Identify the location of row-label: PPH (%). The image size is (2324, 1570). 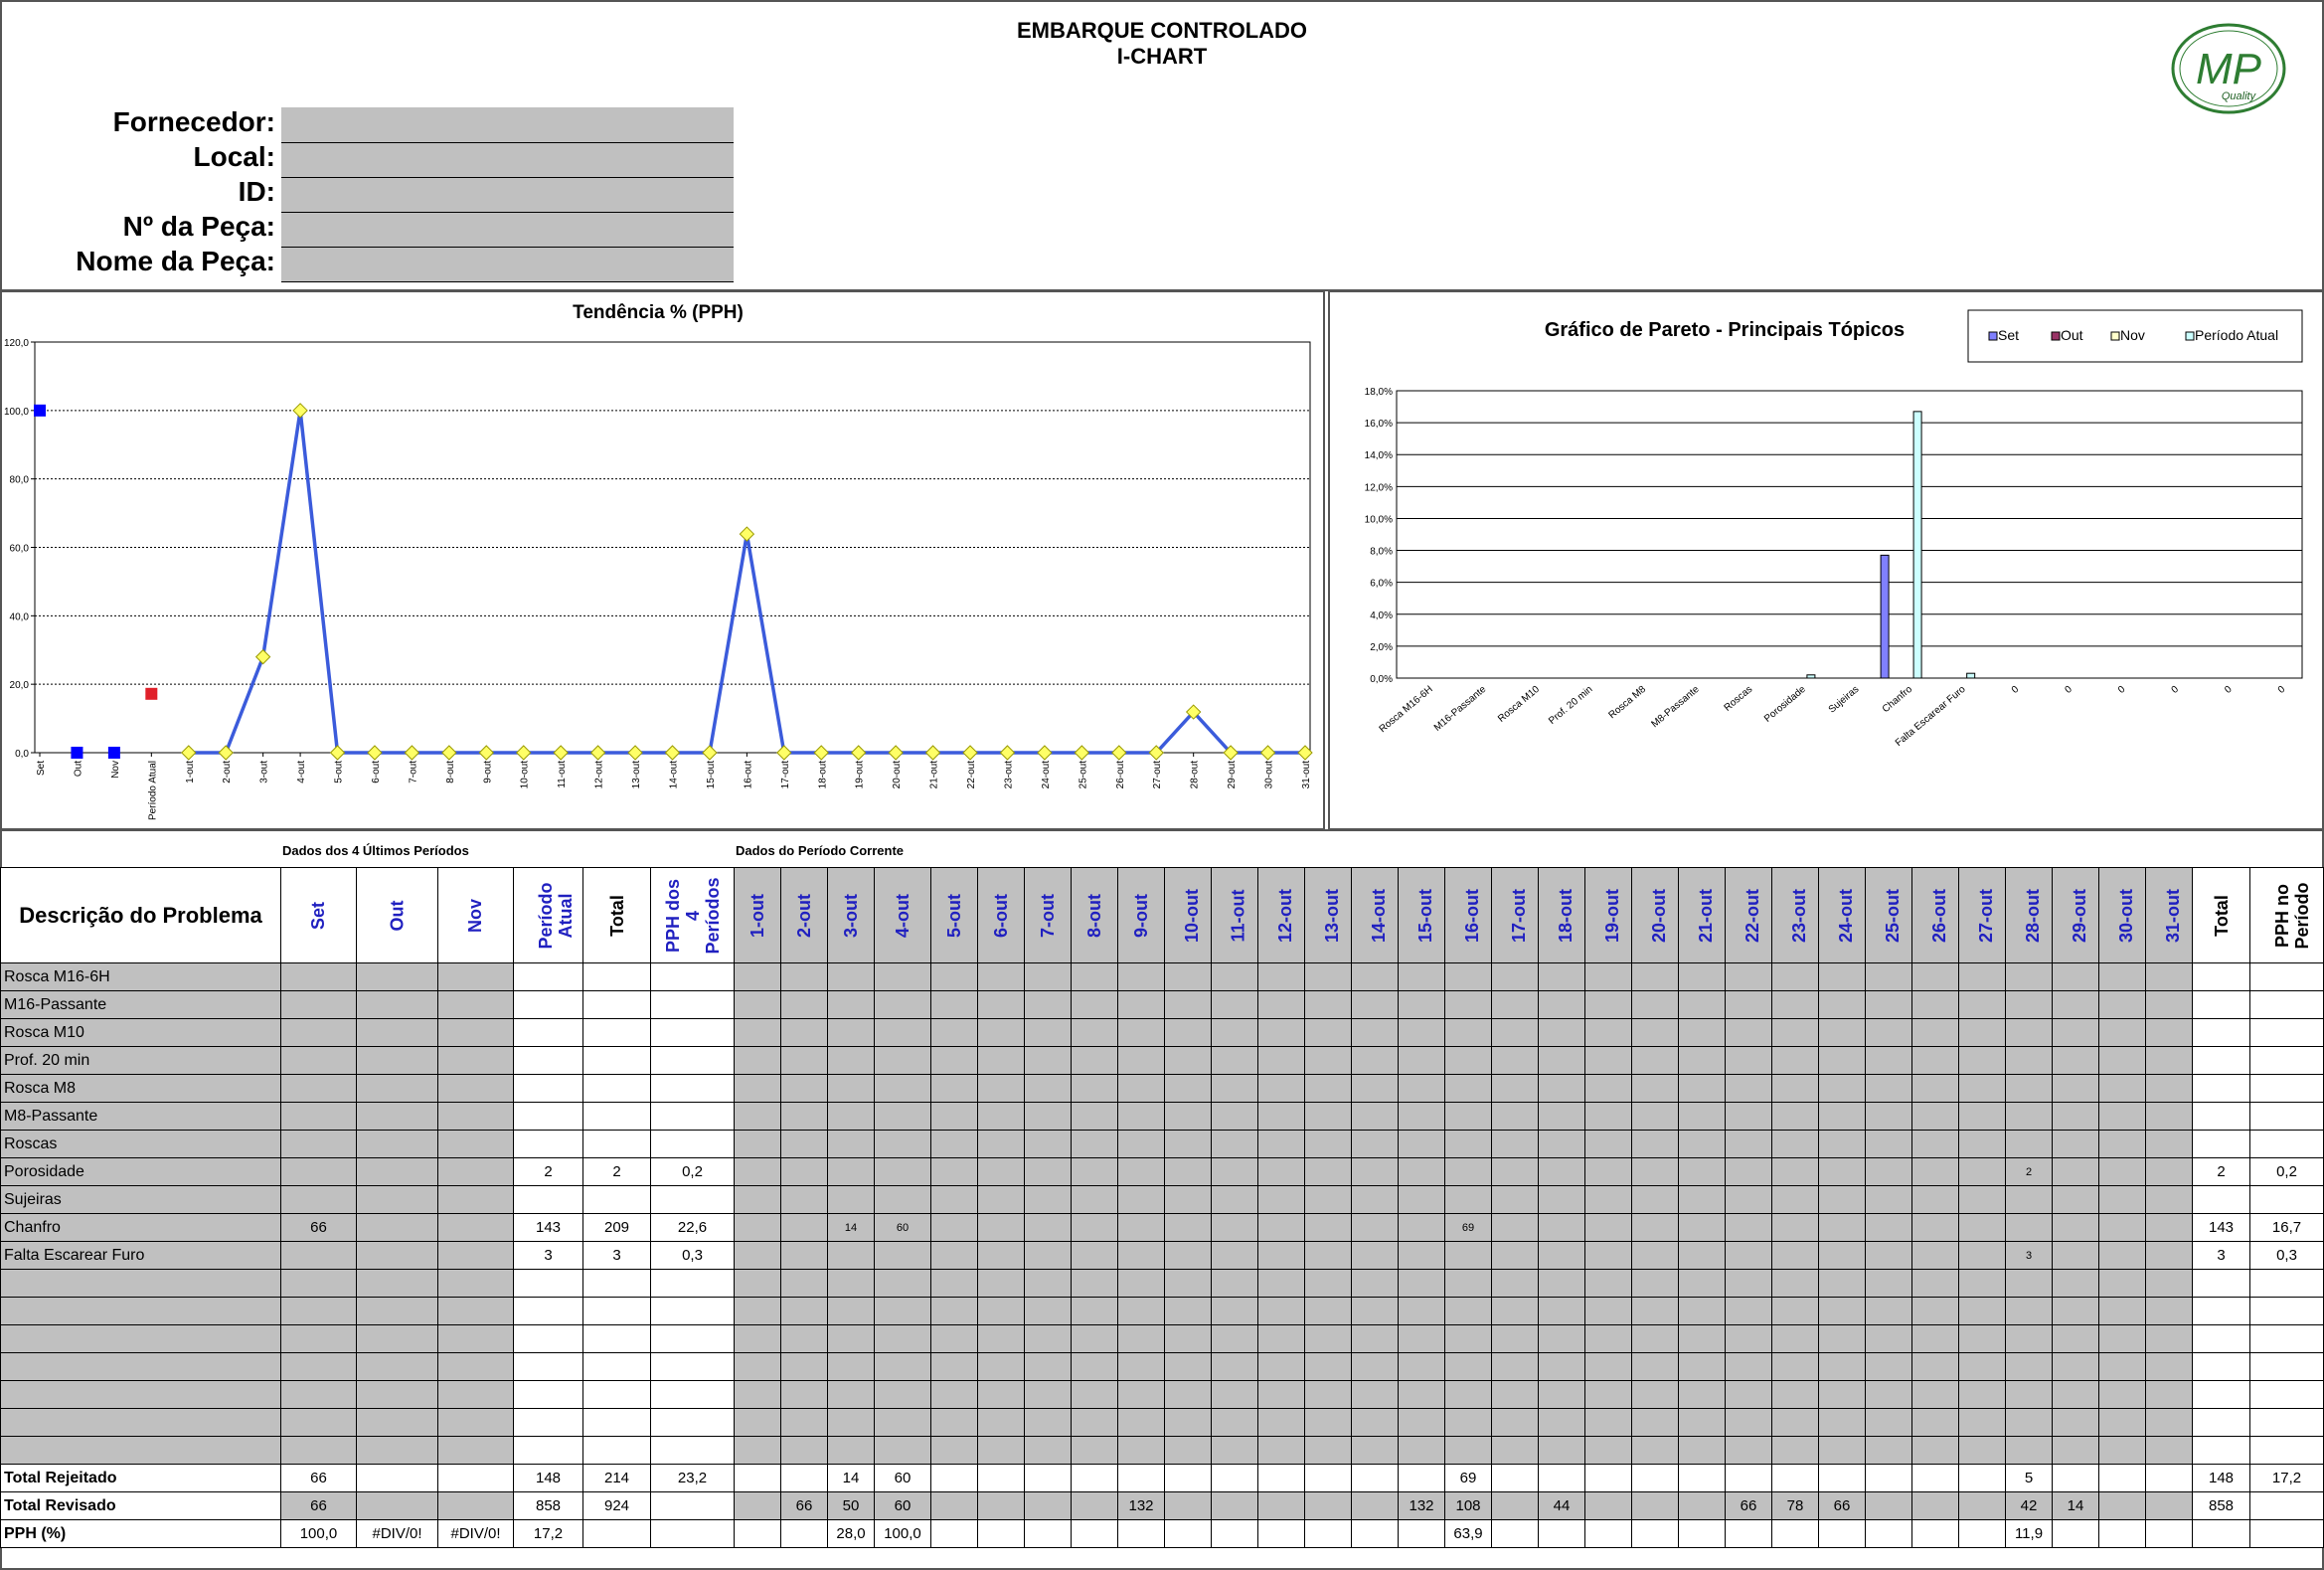
(140, 1533).